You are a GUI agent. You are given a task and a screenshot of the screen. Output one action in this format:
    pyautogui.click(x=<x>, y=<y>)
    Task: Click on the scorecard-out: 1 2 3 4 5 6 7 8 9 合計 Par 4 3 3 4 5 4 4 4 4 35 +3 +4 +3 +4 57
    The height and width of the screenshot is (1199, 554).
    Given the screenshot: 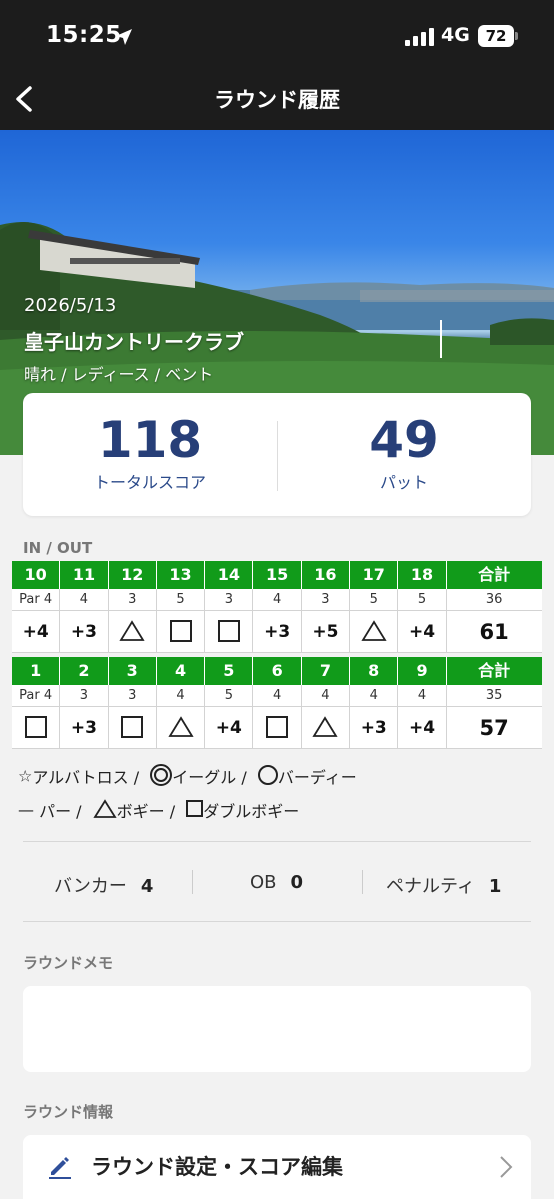 What is the action you would take?
    pyautogui.click(x=277, y=703)
    